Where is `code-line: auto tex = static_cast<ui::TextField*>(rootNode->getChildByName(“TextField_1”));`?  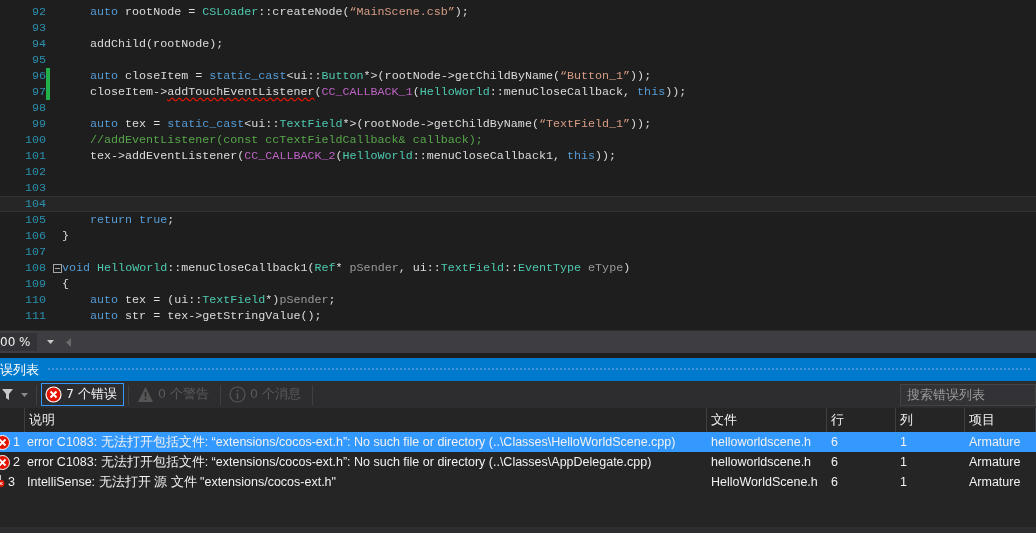 code-line: auto tex = static_cast<ui::TextField*>(rootNode->getChildByName(“TextField_1”)); is located at coordinates (370, 124).